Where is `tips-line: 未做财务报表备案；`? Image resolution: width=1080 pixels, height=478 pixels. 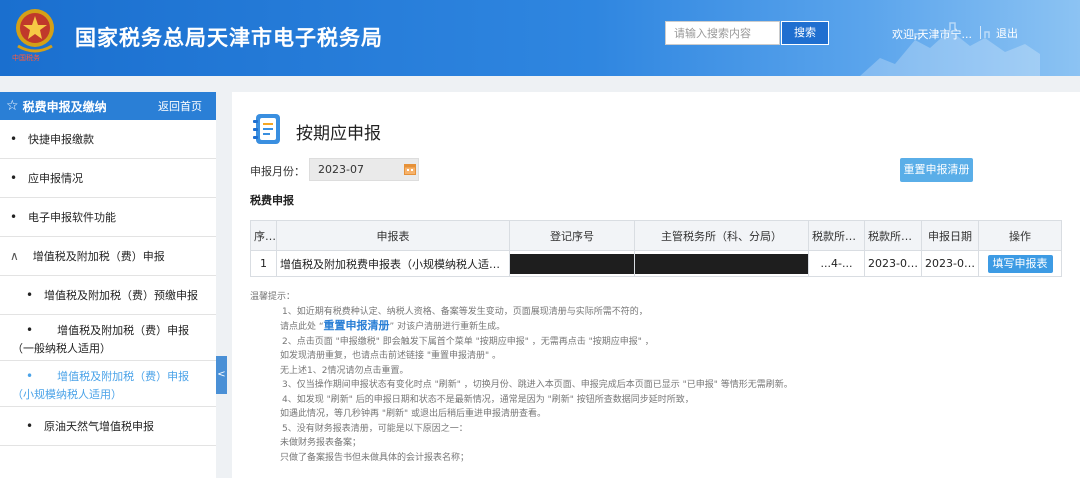
tips-line: 未做财务报表备案； is located at coordinates (321, 443).